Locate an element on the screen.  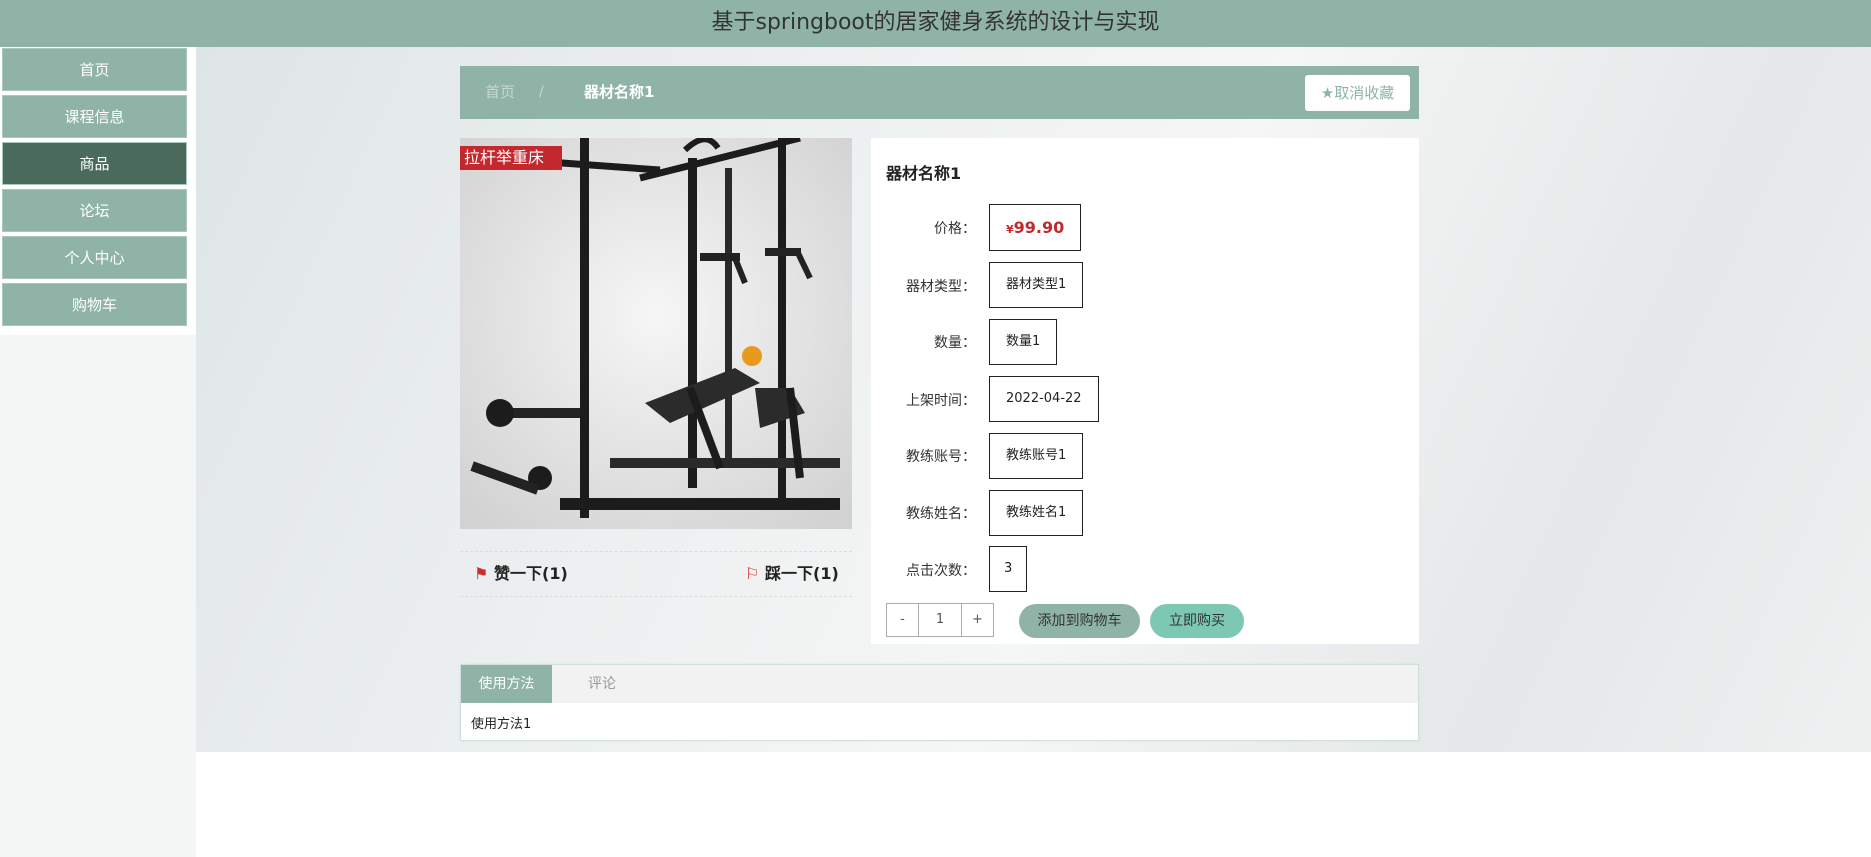
add-to-cart-button: 添加到购物车 is located at coordinates (1079, 621).